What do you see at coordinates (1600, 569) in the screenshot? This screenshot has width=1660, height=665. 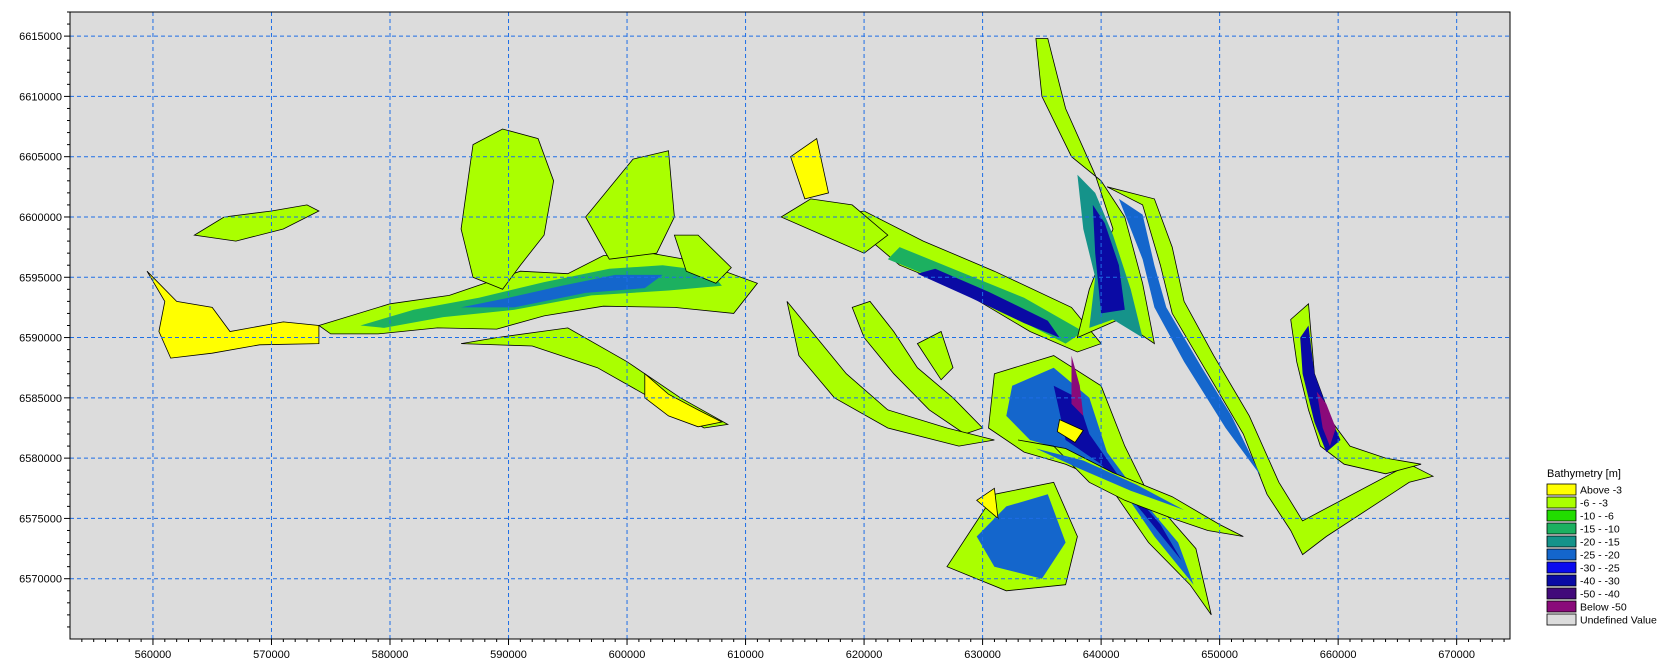 I see `legend-label: -30 - -25` at bounding box center [1600, 569].